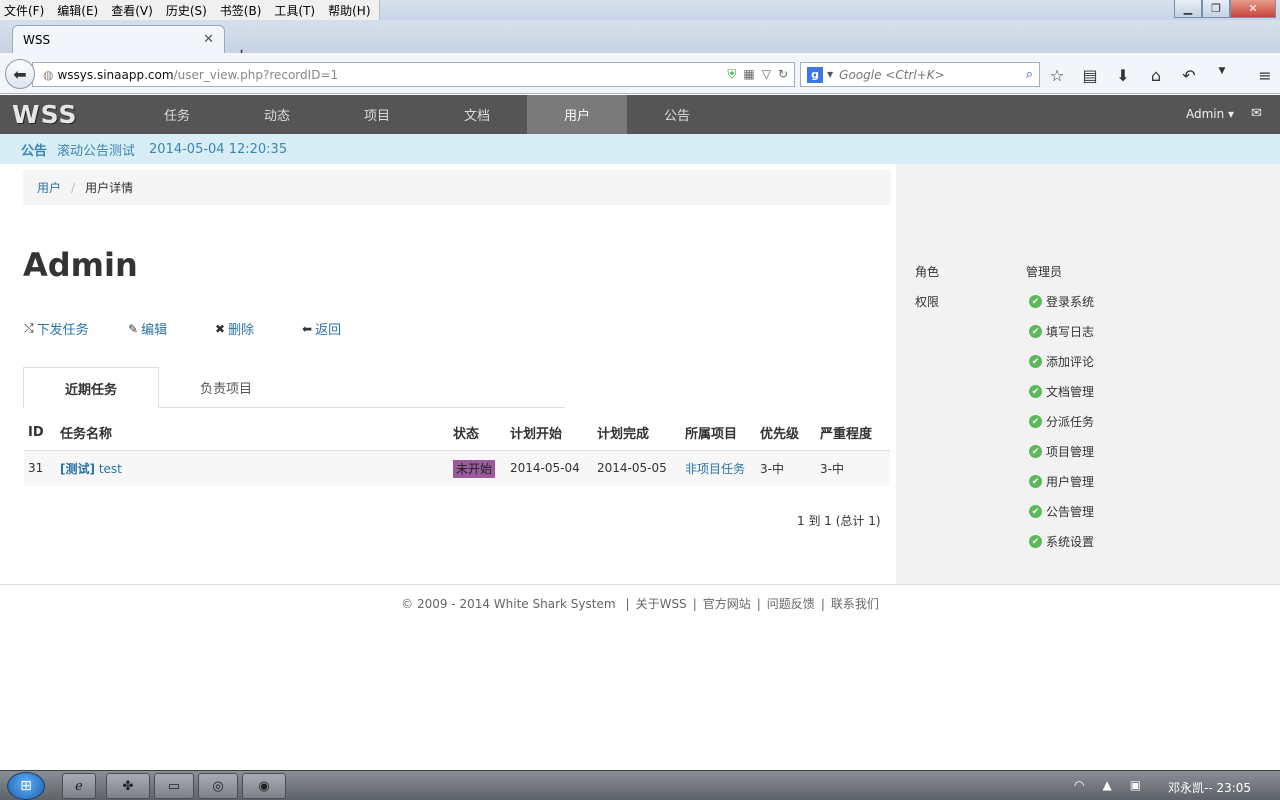 The width and height of the screenshot is (1280, 800). I want to click on taskbar-clock: 邓永凯-- 23:05, so click(1209, 787).